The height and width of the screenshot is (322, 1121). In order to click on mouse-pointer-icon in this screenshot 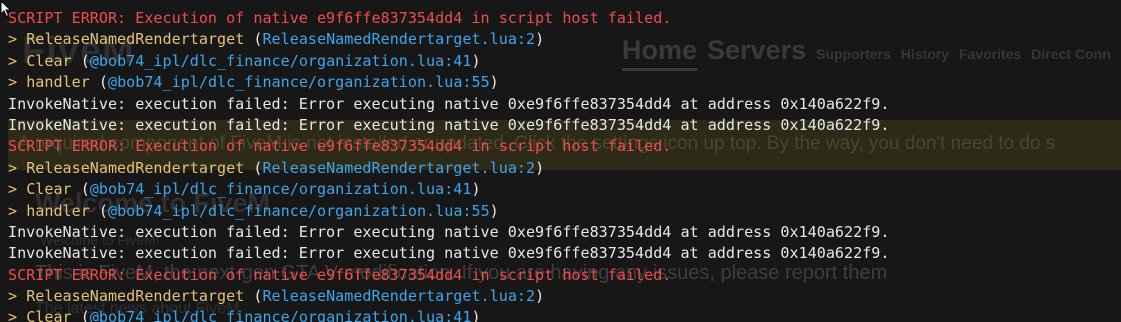, I will do `click(6, 9)`.